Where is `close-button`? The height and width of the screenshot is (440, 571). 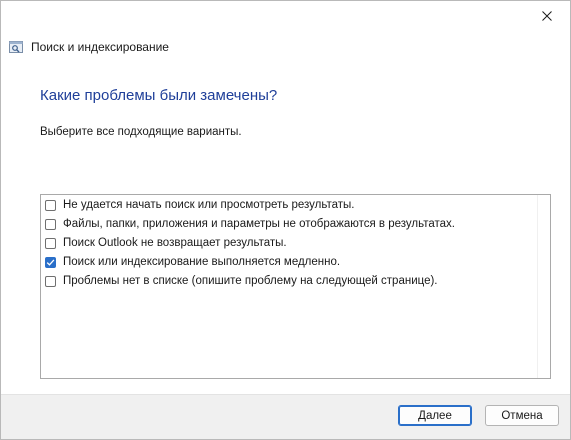
close-button is located at coordinates (547, 16).